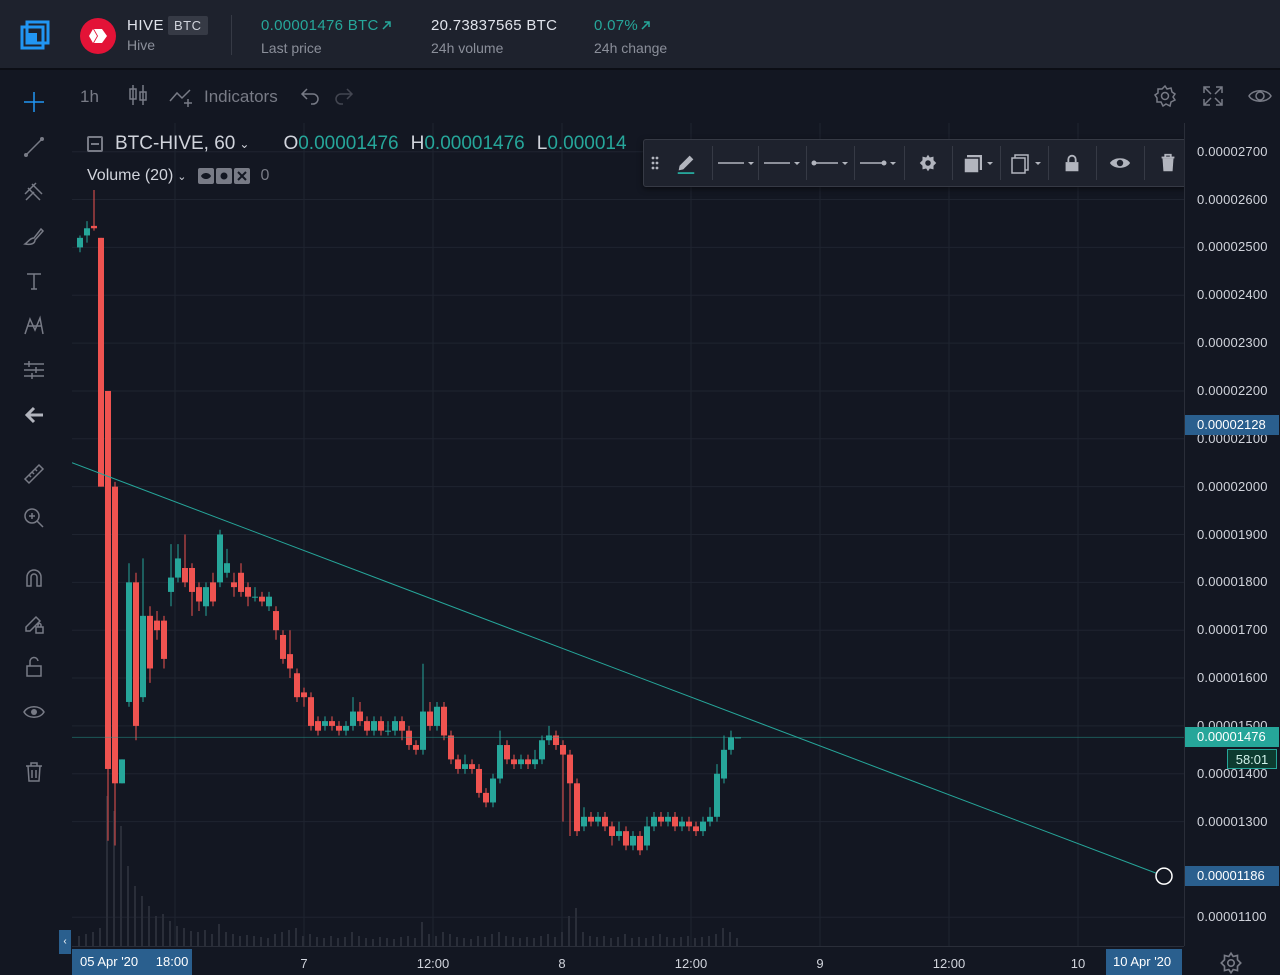  I want to click on drag-handle-icon, so click(655, 163).